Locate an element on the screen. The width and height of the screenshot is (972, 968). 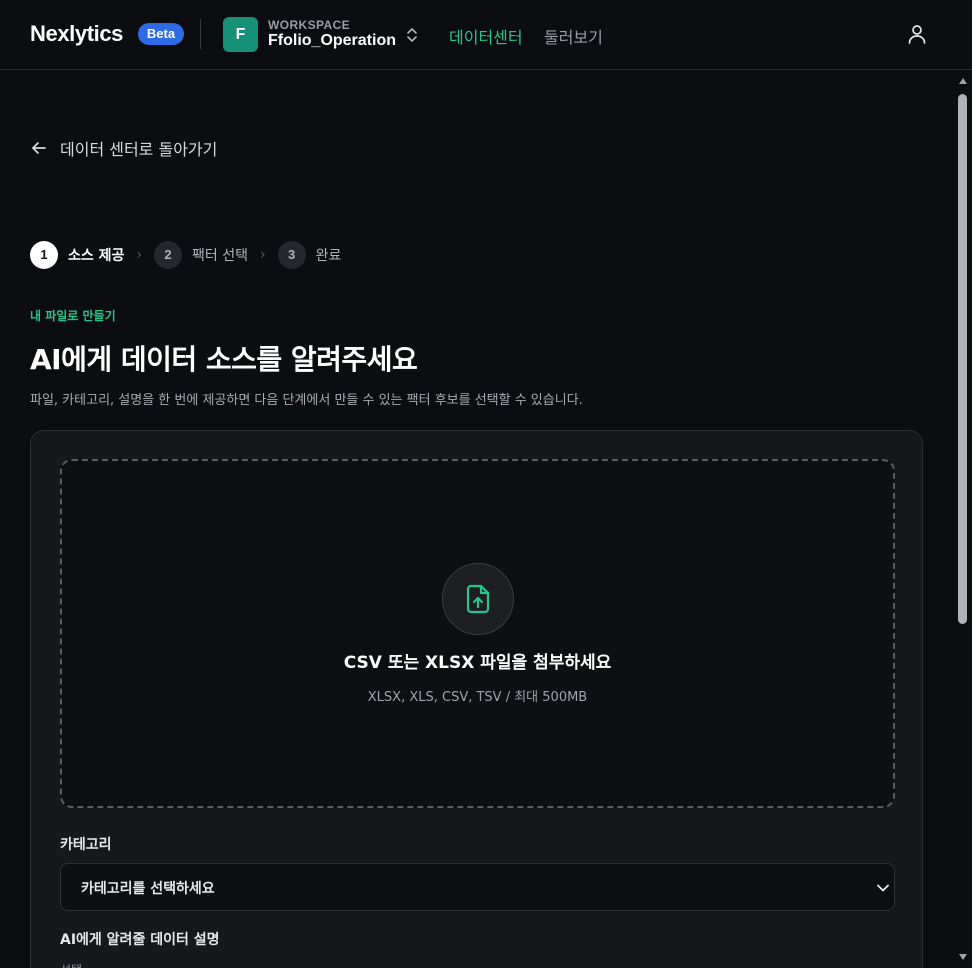
scroll-down-arrow-icon is located at coordinates (963, 957).